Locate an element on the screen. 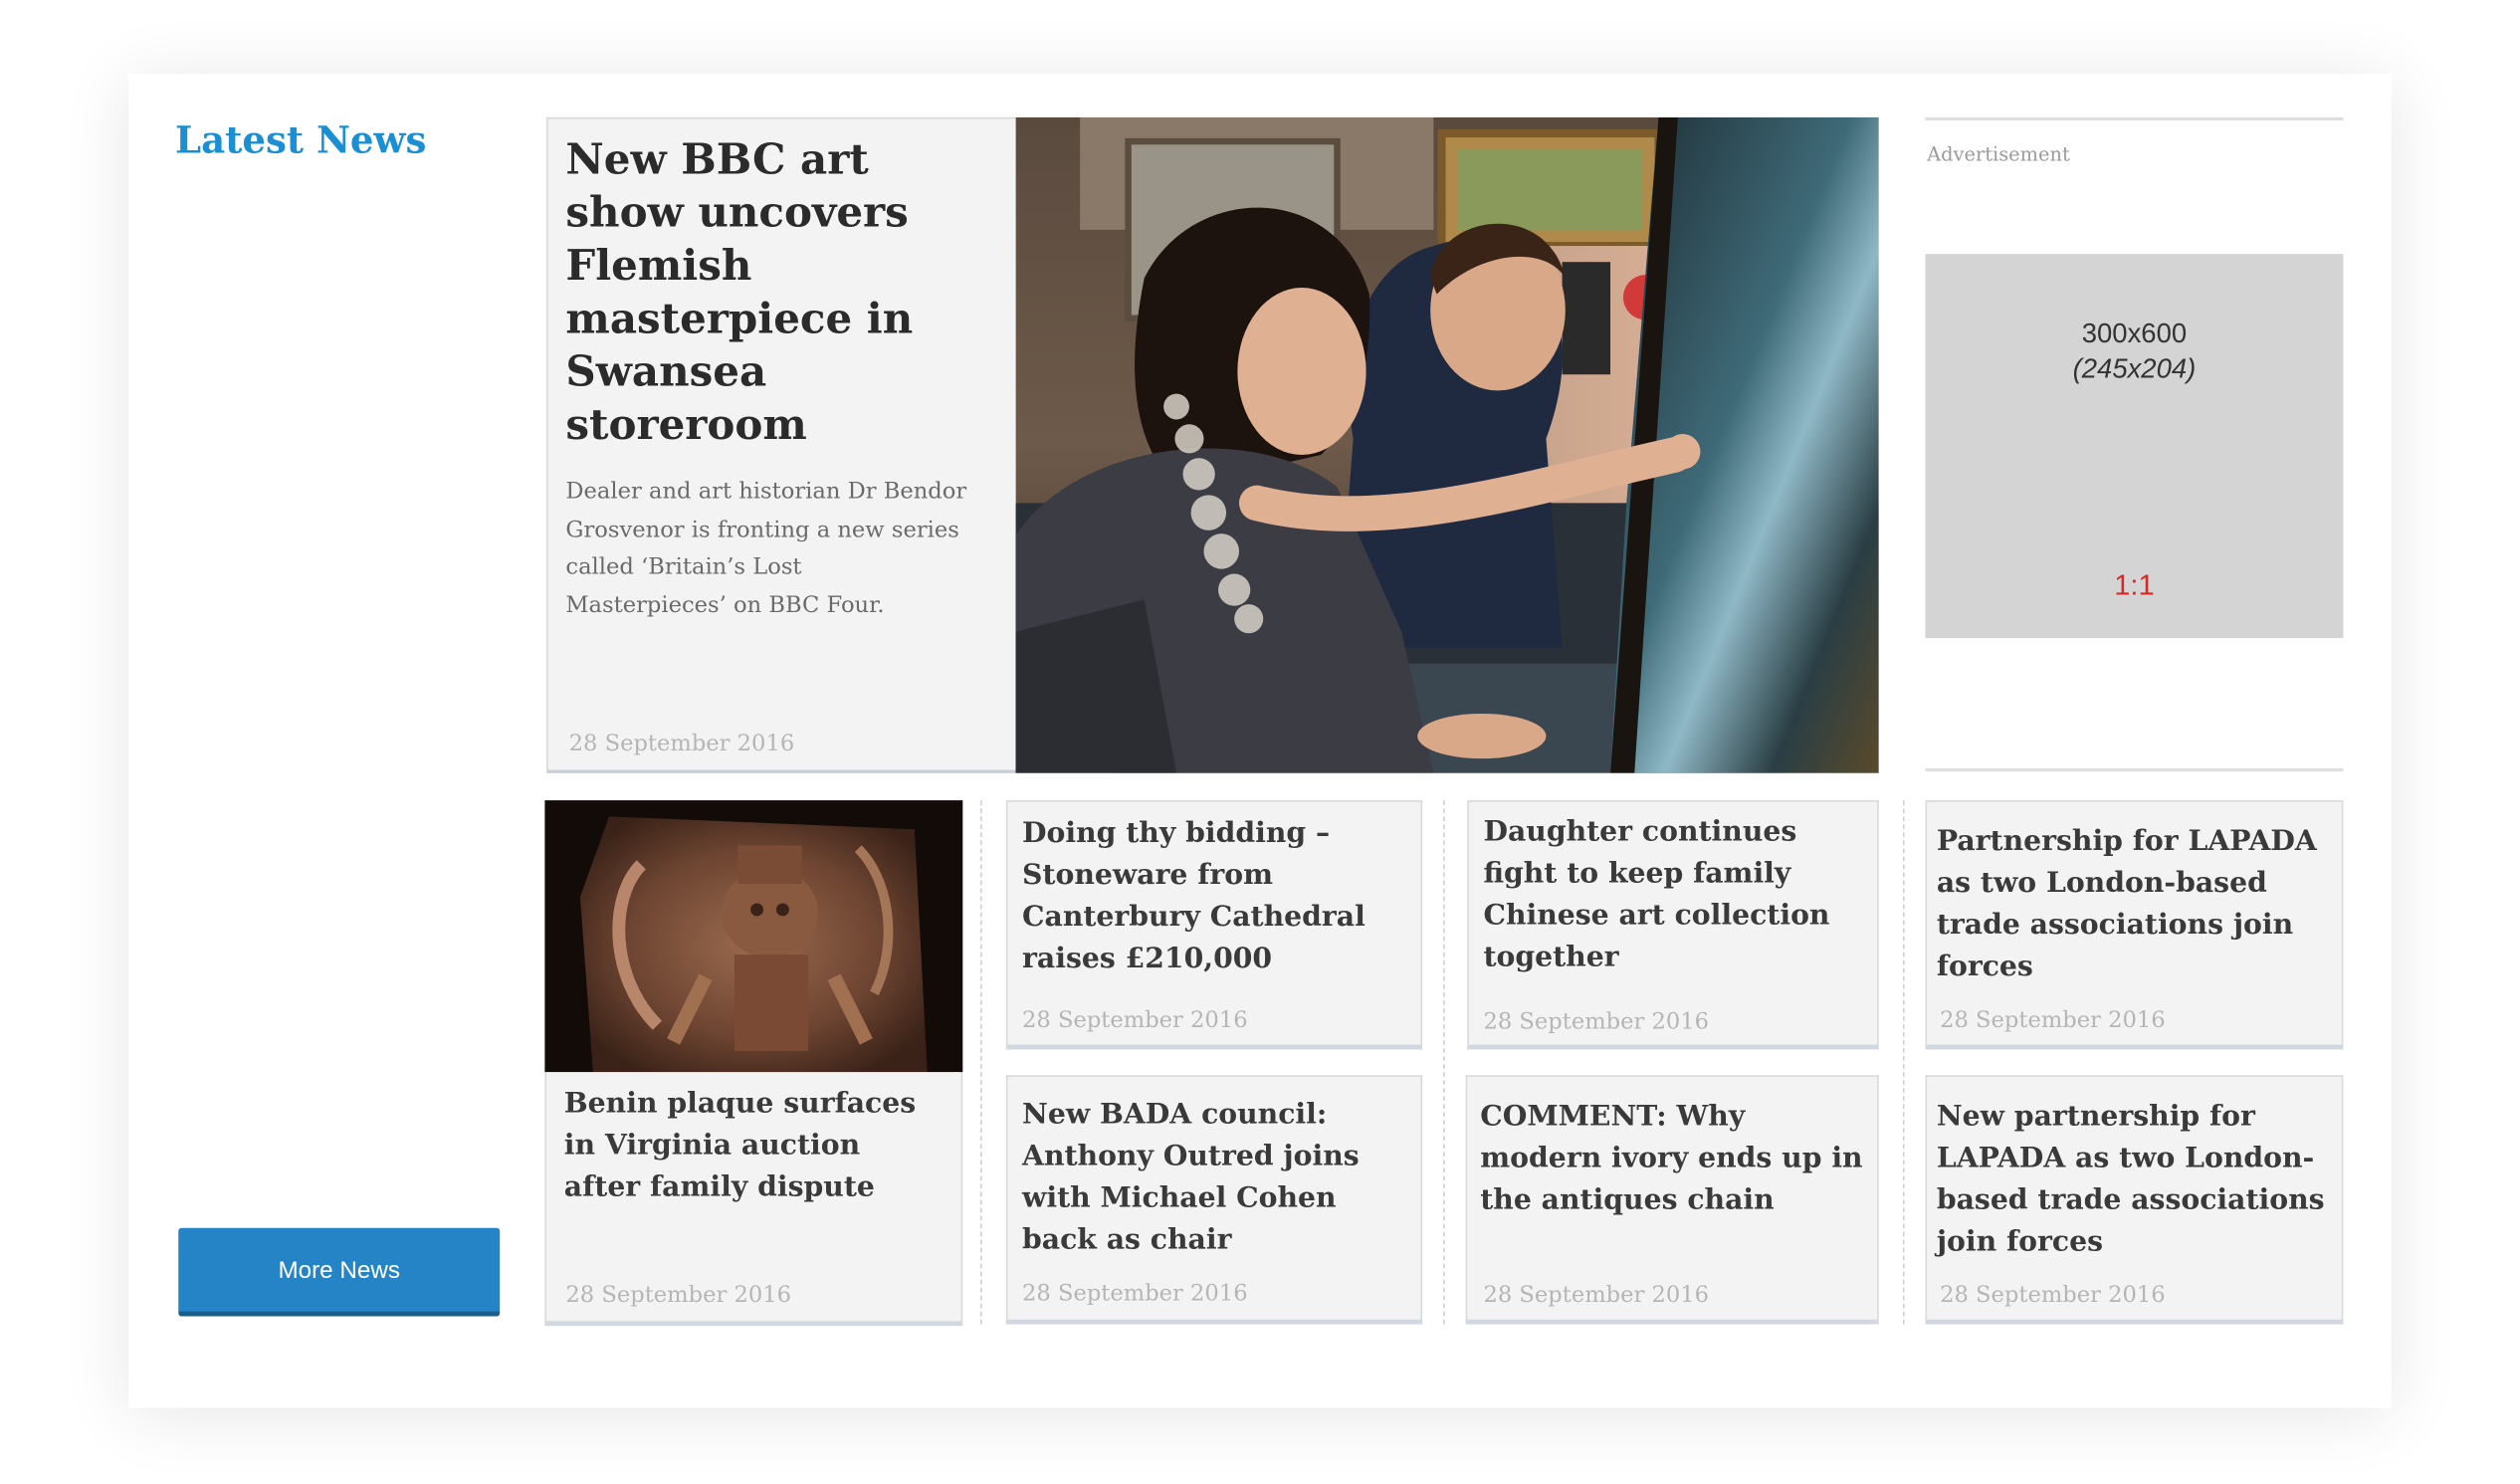 This screenshot has height=1484, width=2520. ad-label: Advertisement is located at coordinates (1998, 154).